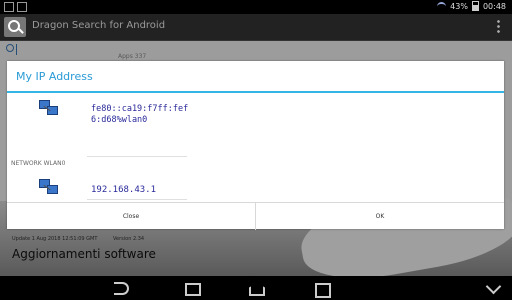  Describe the element at coordinates (15, 7) in the screenshot. I see `notification-icons` at that location.